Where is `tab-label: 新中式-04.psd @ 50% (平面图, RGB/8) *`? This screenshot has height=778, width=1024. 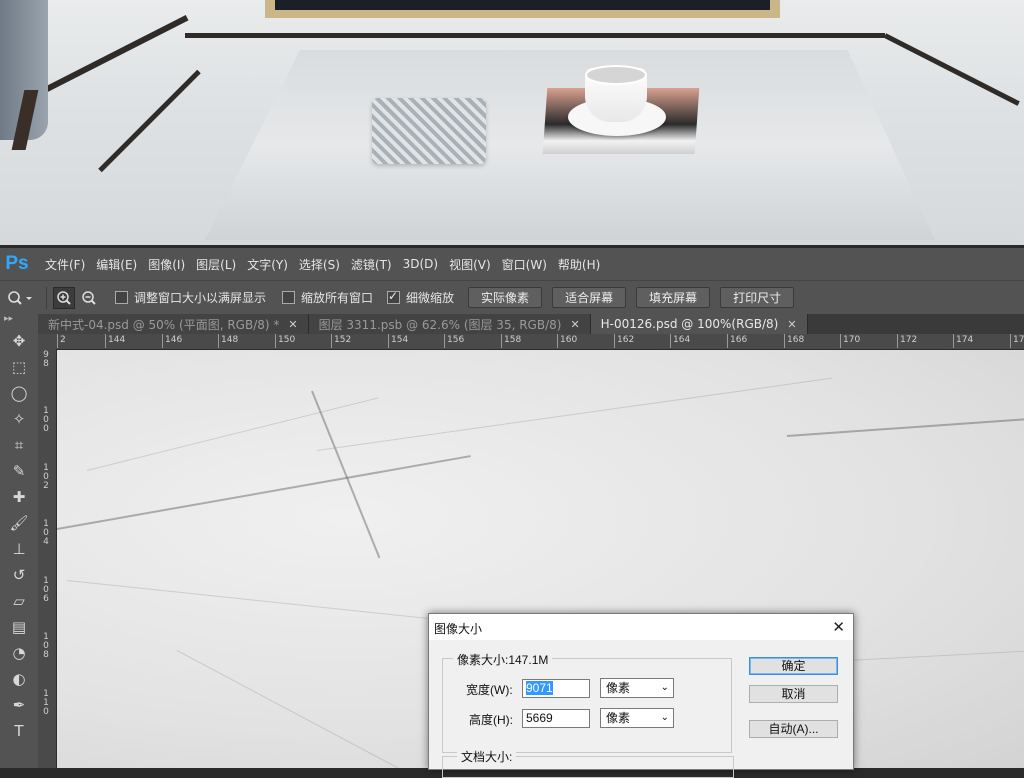
tab-label: 新中式-04.psd @ 50% (平面图, RGB/8) * is located at coordinates (164, 324).